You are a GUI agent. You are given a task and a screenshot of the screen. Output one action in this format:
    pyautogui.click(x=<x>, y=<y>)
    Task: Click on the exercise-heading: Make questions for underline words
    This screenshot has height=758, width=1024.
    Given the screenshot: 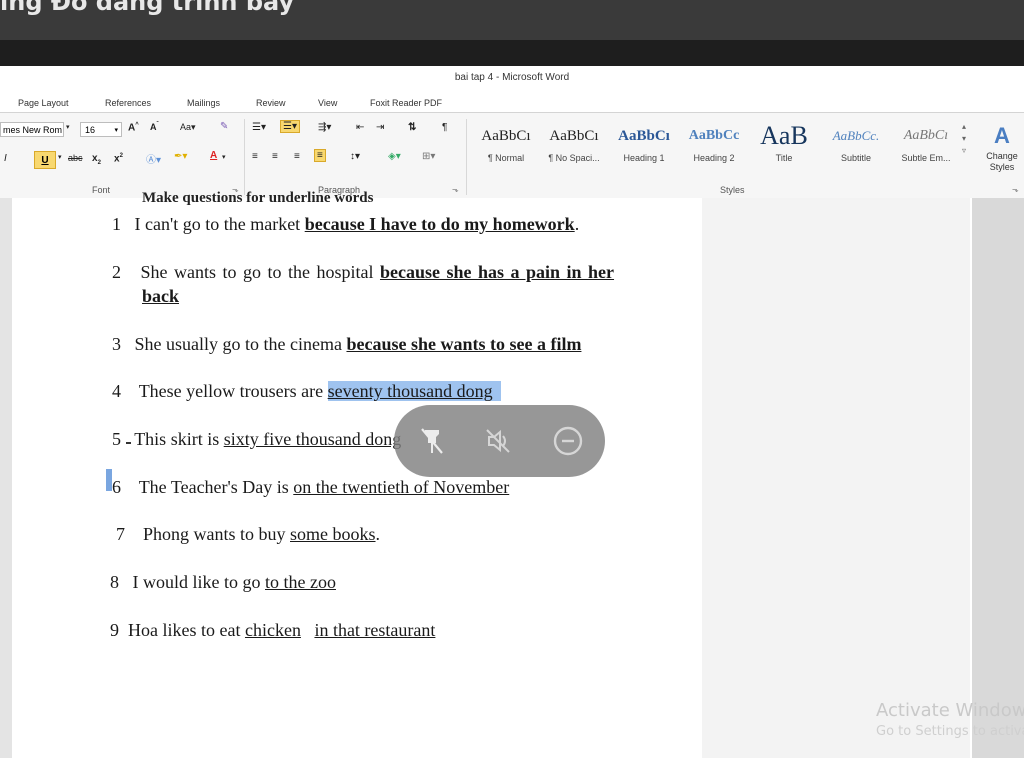 What is the action you would take?
    pyautogui.click(x=258, y=198)
    